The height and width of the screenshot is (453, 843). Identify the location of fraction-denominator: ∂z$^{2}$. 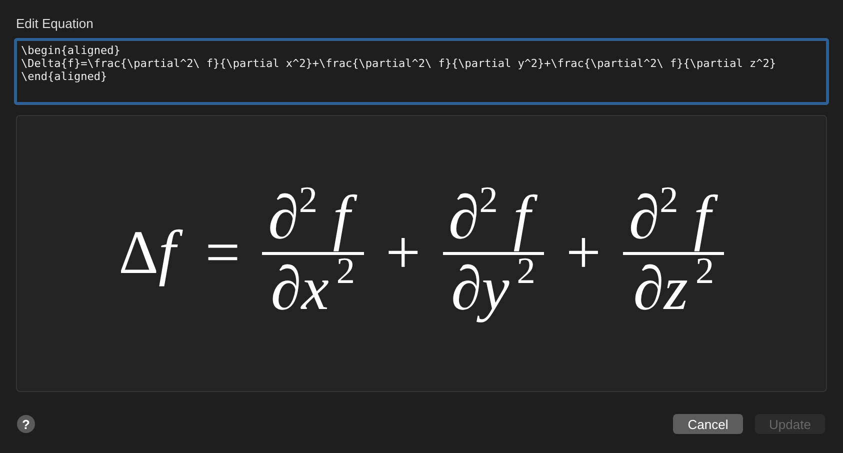
(673, 289).